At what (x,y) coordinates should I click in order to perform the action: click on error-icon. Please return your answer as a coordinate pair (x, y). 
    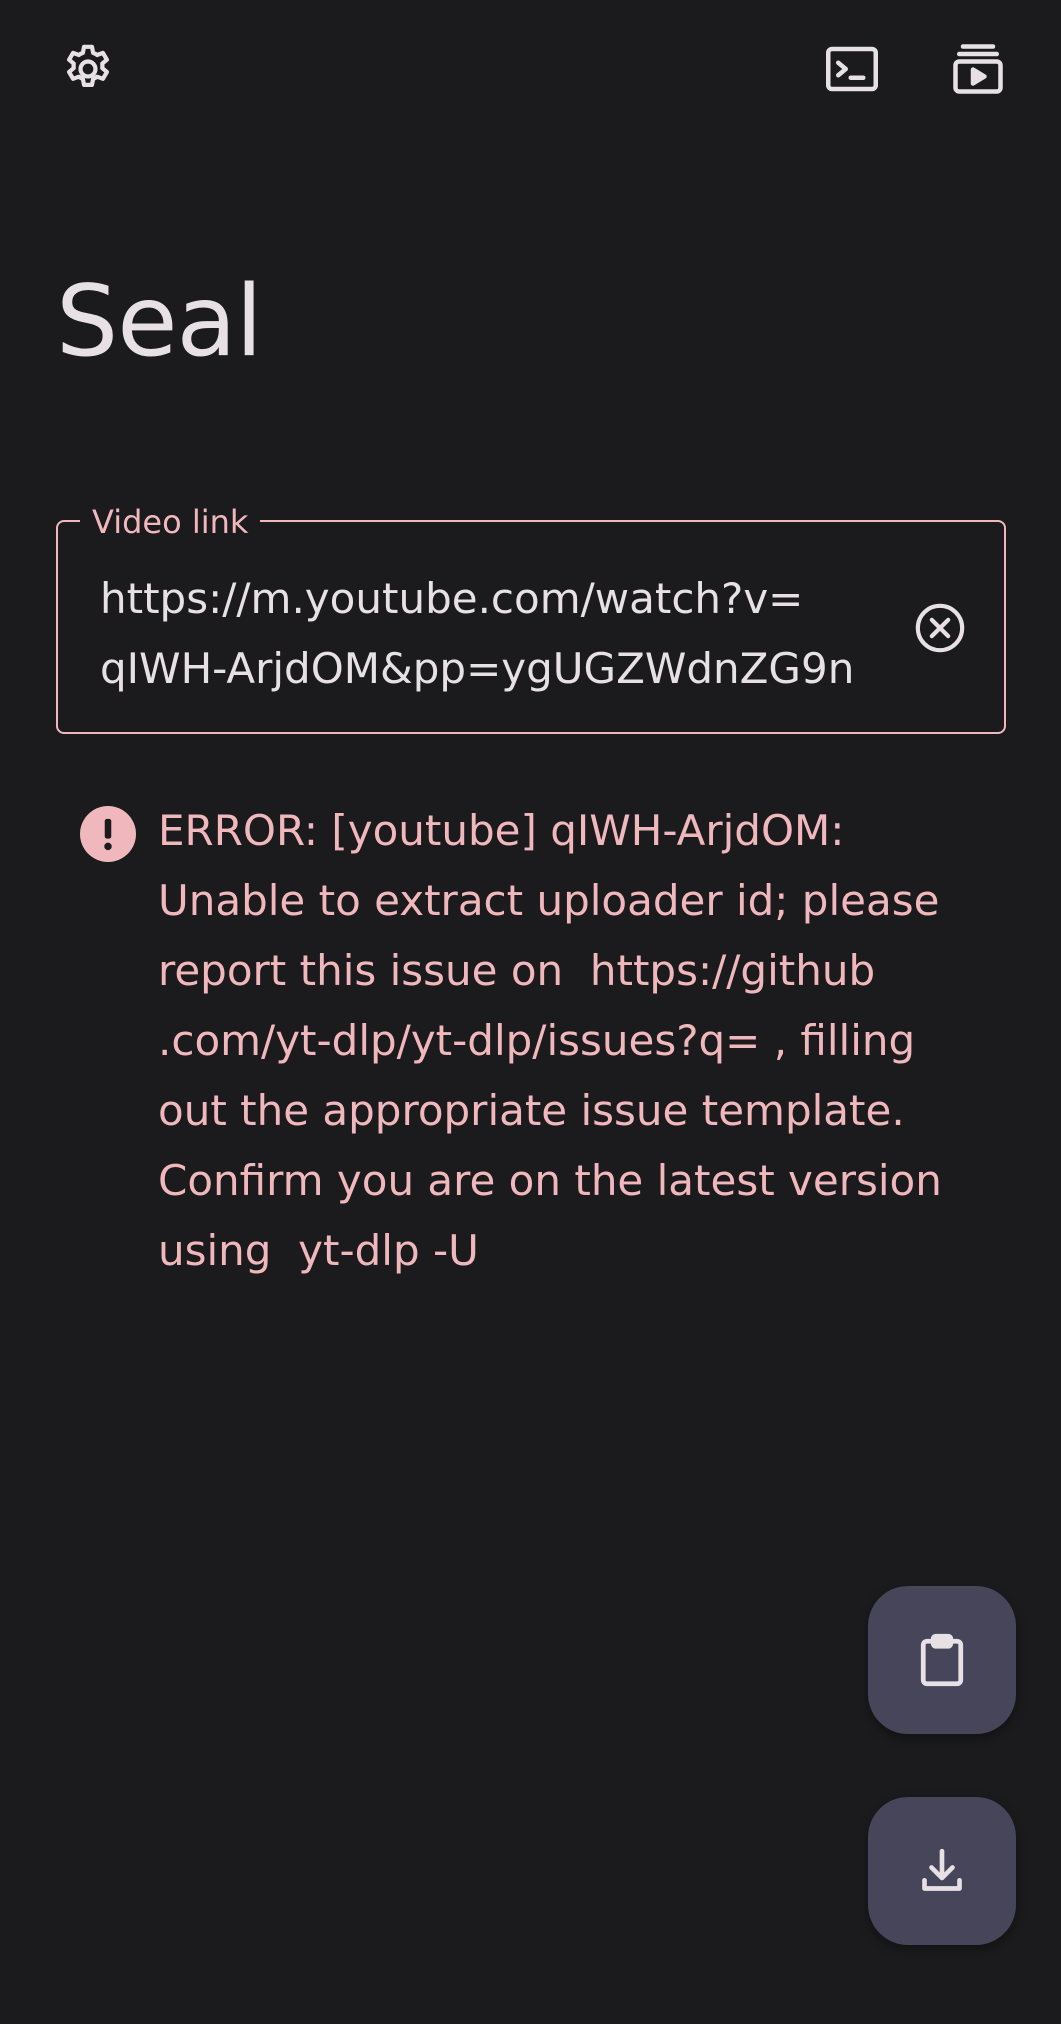
    Looking at the image, I should click on (108, 834).